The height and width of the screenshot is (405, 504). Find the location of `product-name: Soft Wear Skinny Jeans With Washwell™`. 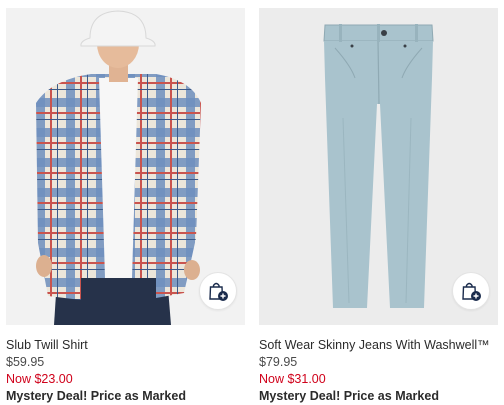

product-name: Soft Wear Skinny Jeans With Washwell™ is located at coordinates (378, 345).